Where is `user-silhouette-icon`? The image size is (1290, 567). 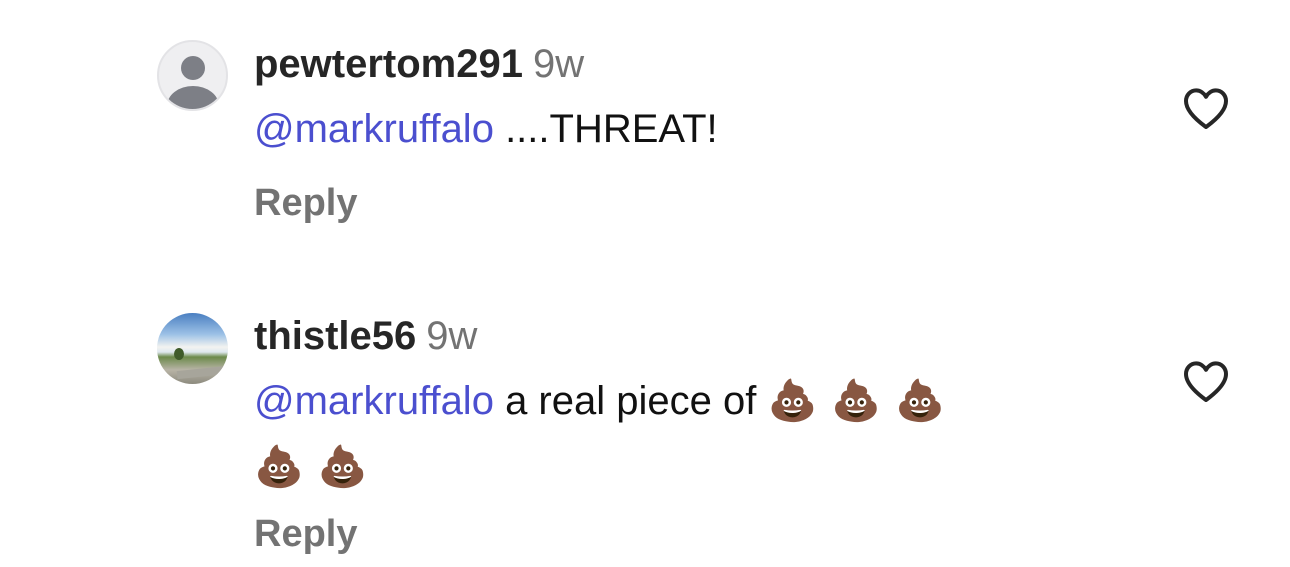 user-silhouette-icon is located at coordinates (192, 68).